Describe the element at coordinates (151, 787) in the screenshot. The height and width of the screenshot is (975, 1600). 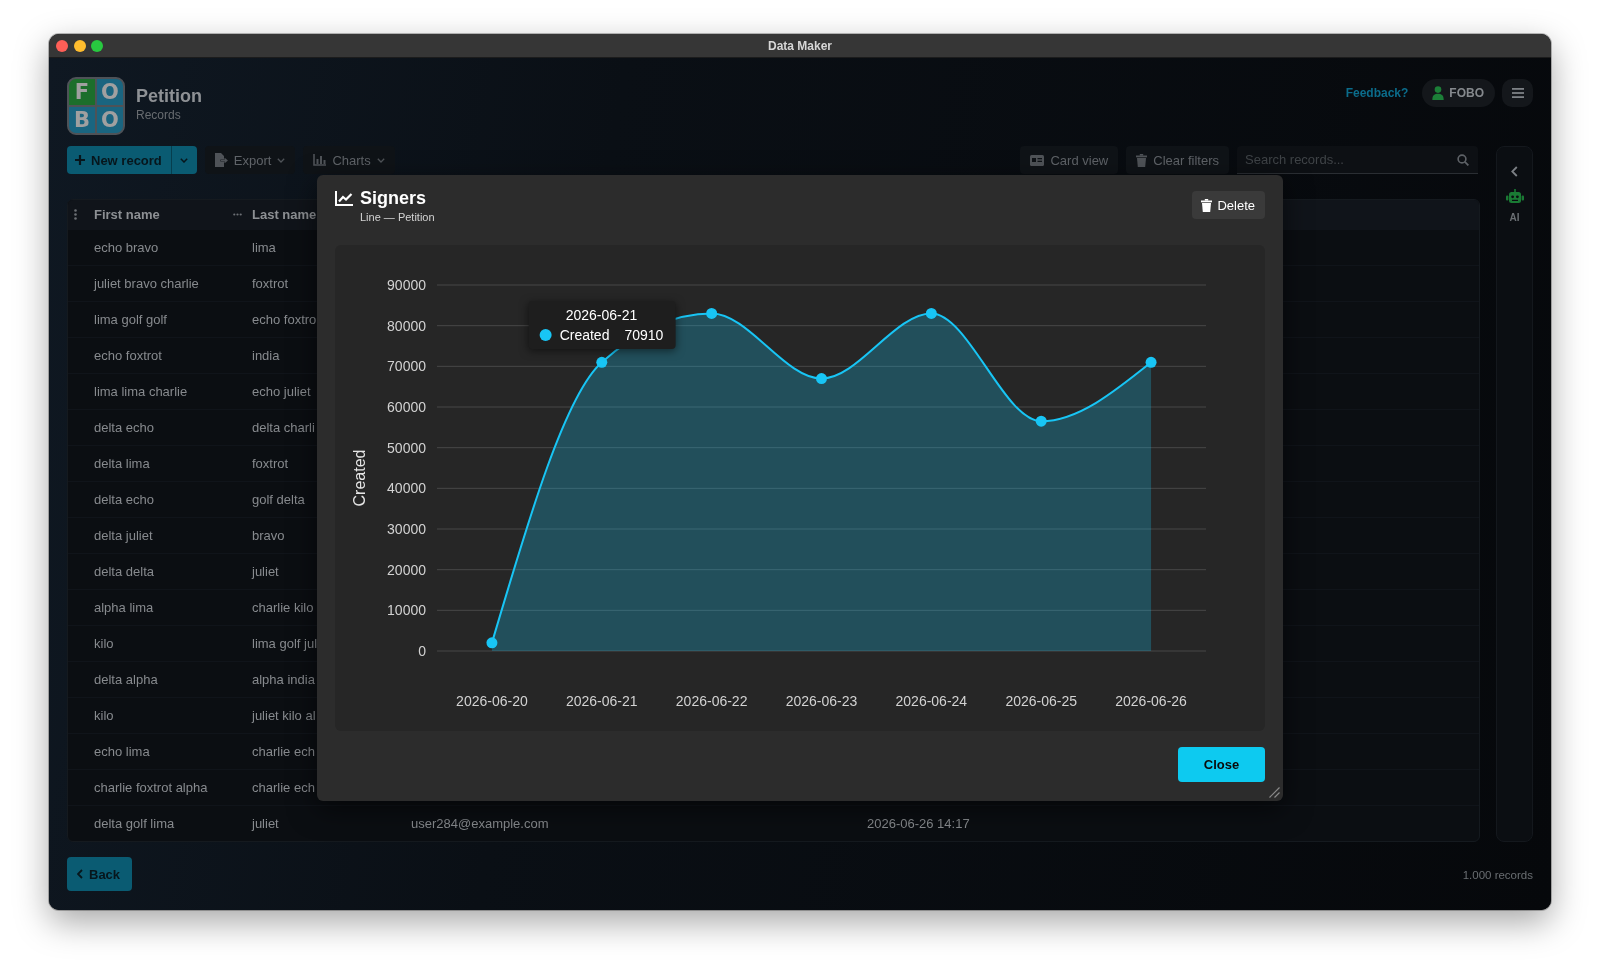
I see `table-cell: charlie foxtrot alpha` at that location.